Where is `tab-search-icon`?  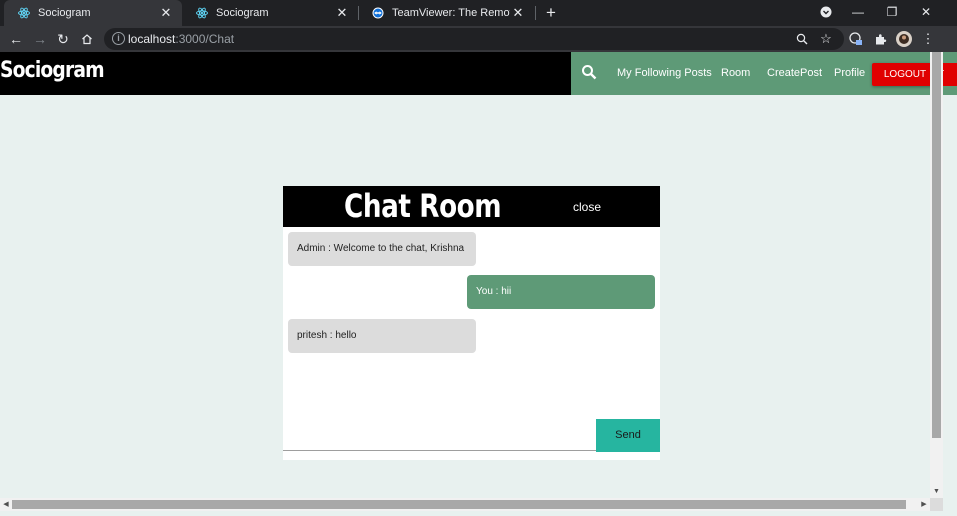
tab-search-icon is located at coordinates (826, 12).